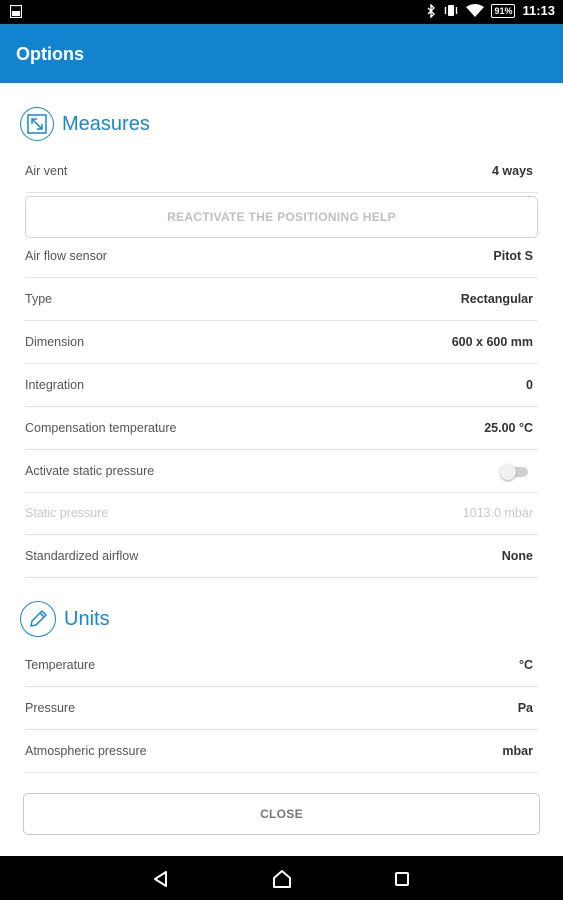 This screenshot has height=900, width=563. Describe the element at coordinates (529, 385) in the screenshot. I see `integration-value: 0` at that location.